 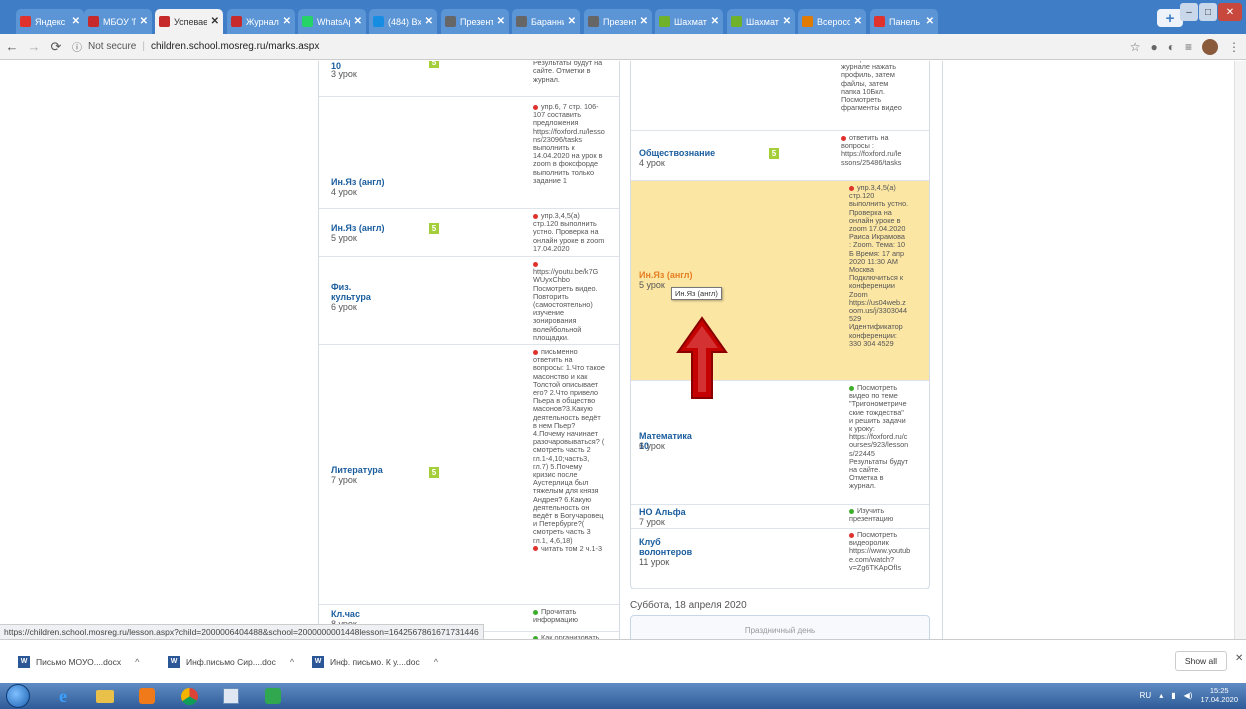 I want to click on clock: 15:25 17.04.2020, so click(x=1219, y=695).